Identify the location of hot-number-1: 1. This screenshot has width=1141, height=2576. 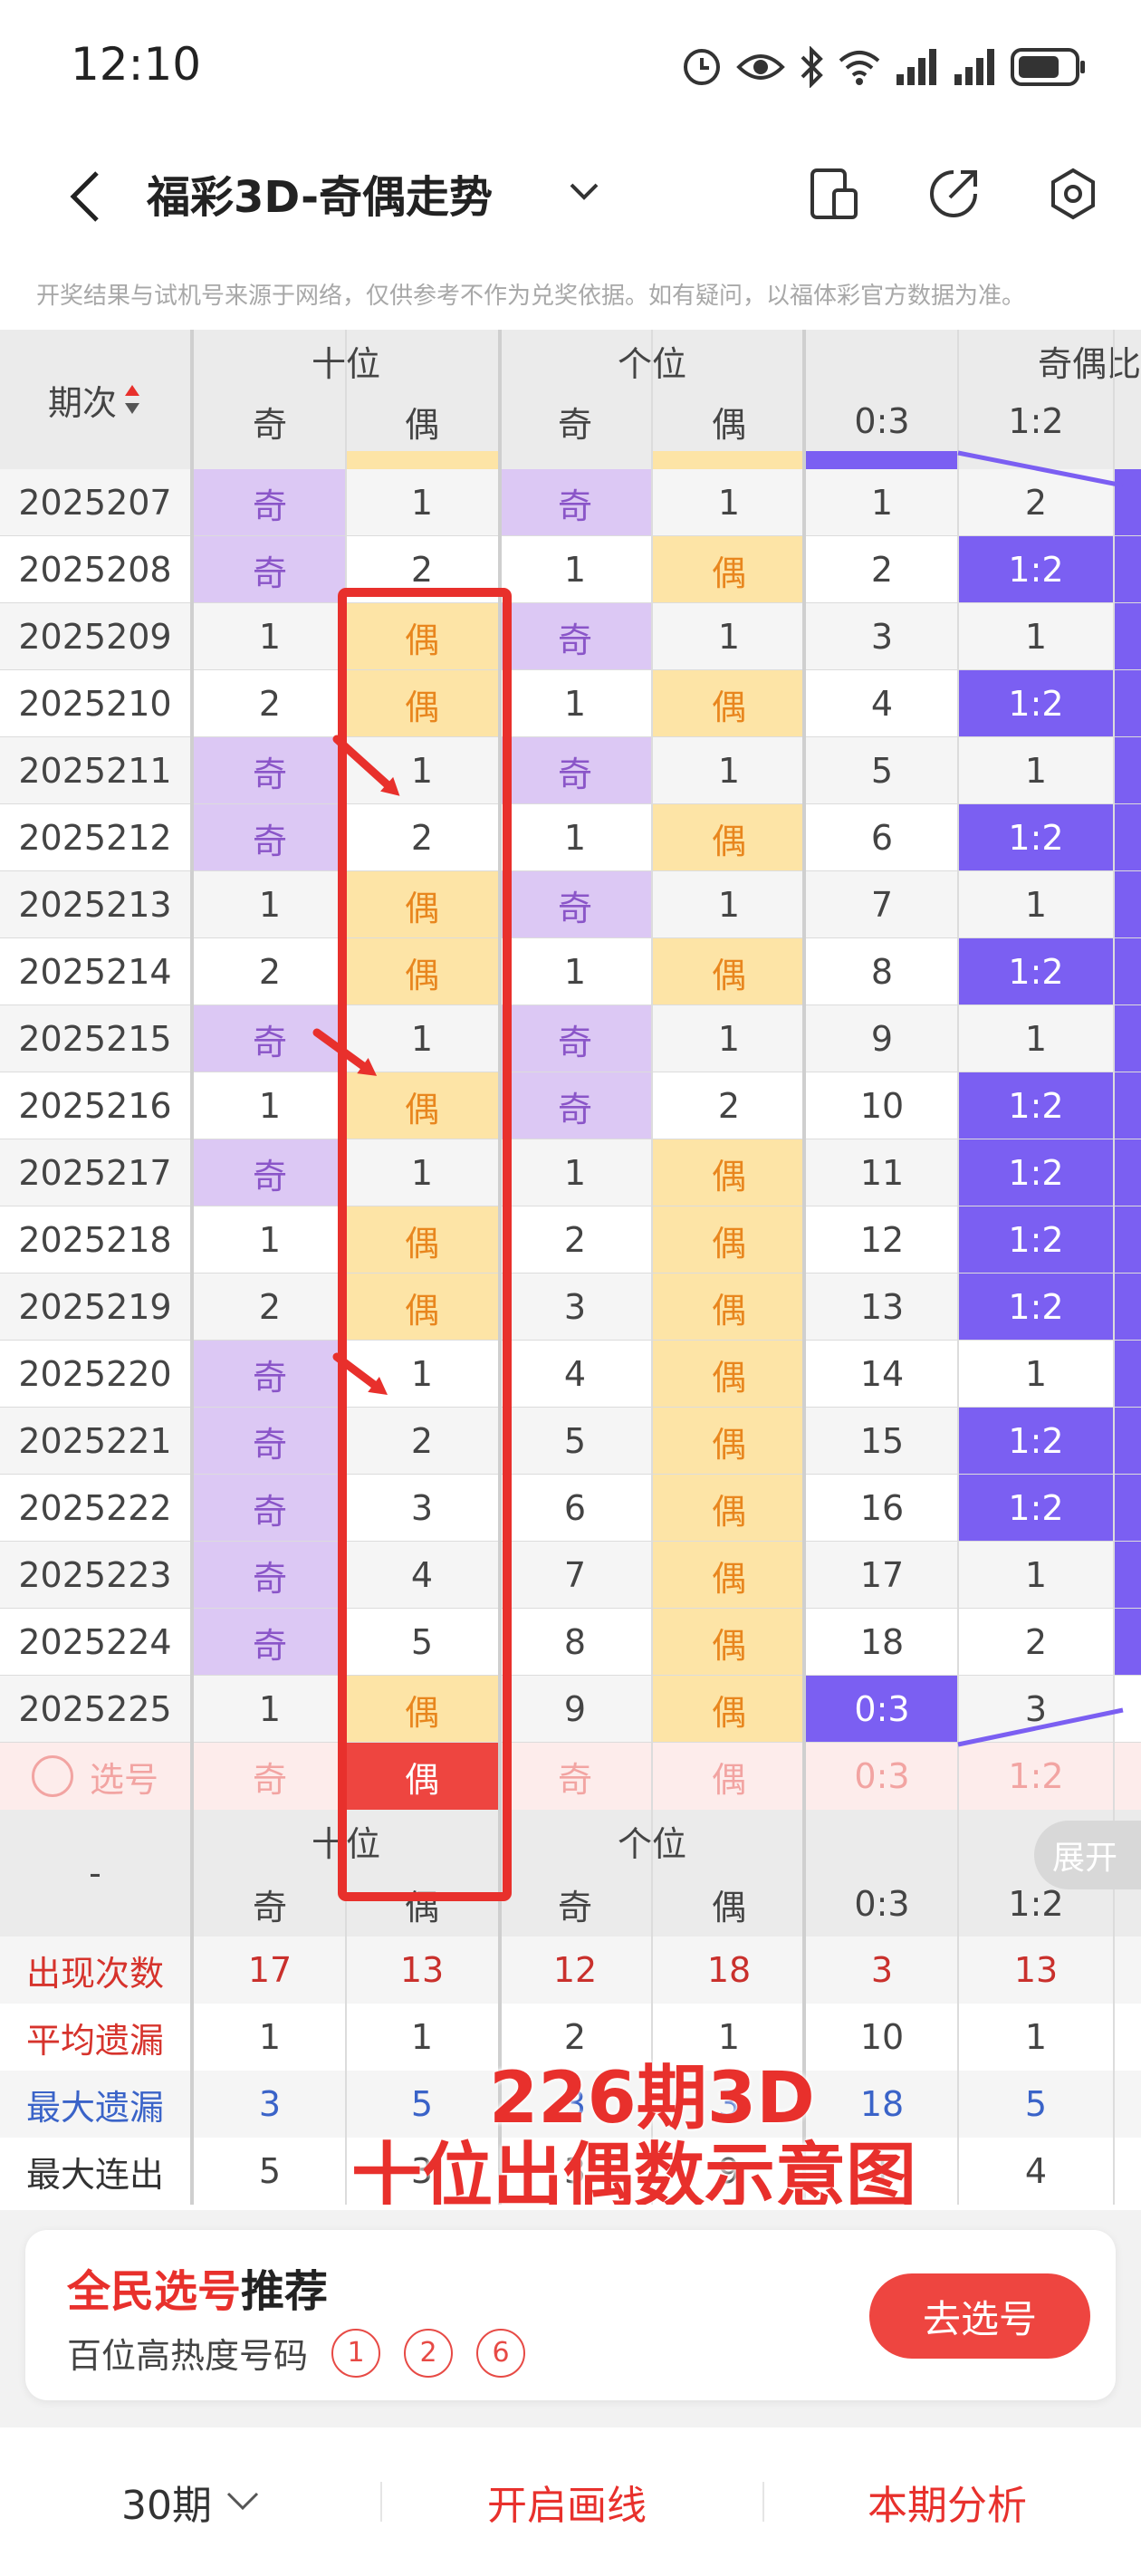
(356, 2353).